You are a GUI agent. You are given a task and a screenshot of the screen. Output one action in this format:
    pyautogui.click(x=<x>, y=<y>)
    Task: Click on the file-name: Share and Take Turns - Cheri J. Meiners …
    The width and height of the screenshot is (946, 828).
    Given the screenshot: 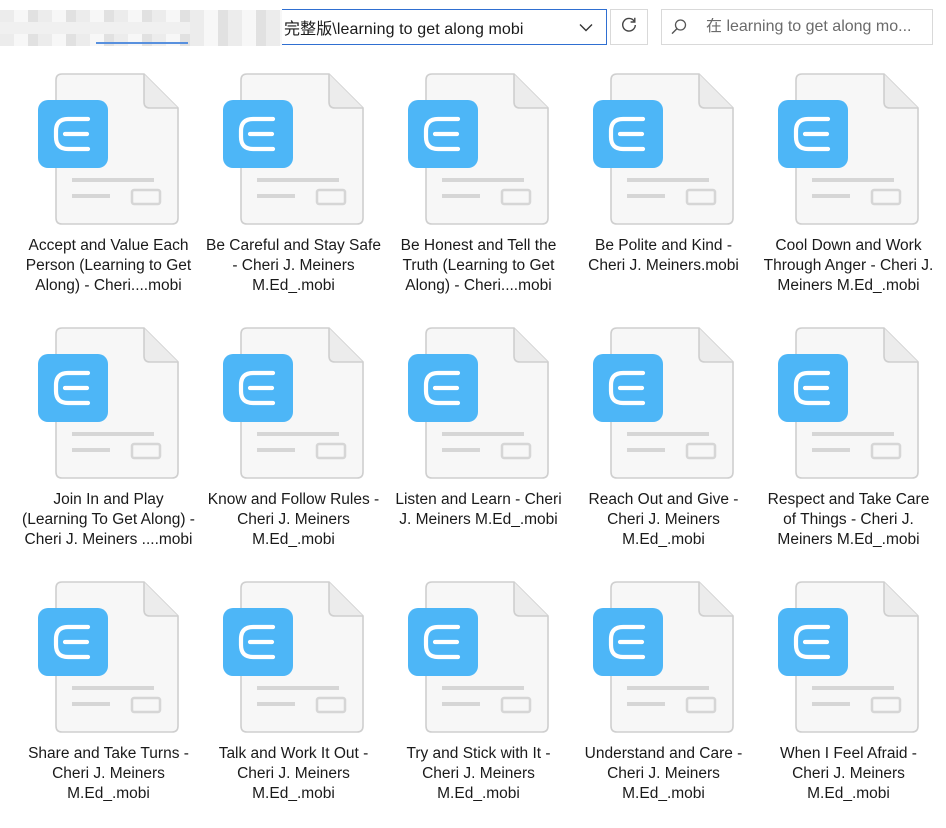 What is the action you would take?
    pyautogui.click(x=108, y=773)
    